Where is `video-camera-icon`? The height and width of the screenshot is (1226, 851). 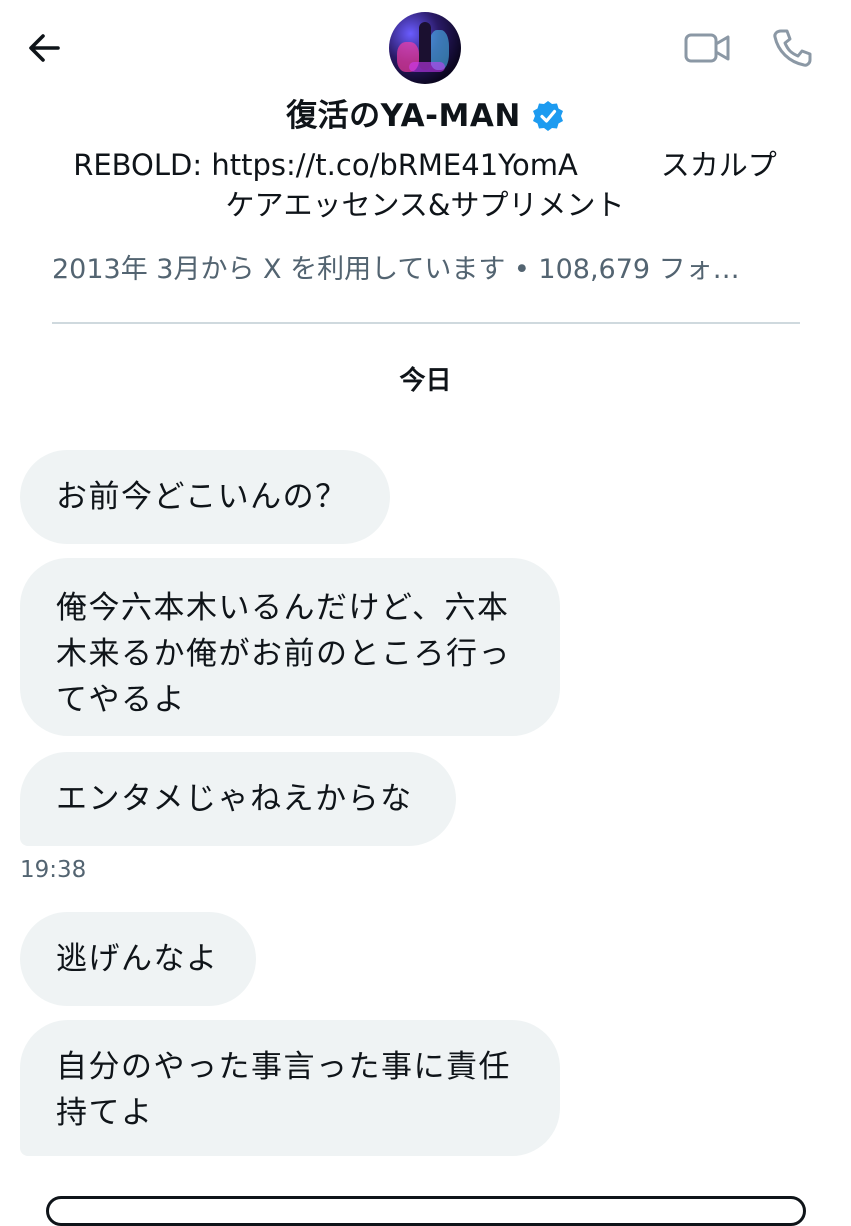
video-camera-icon is located at coordinates (707, 48).